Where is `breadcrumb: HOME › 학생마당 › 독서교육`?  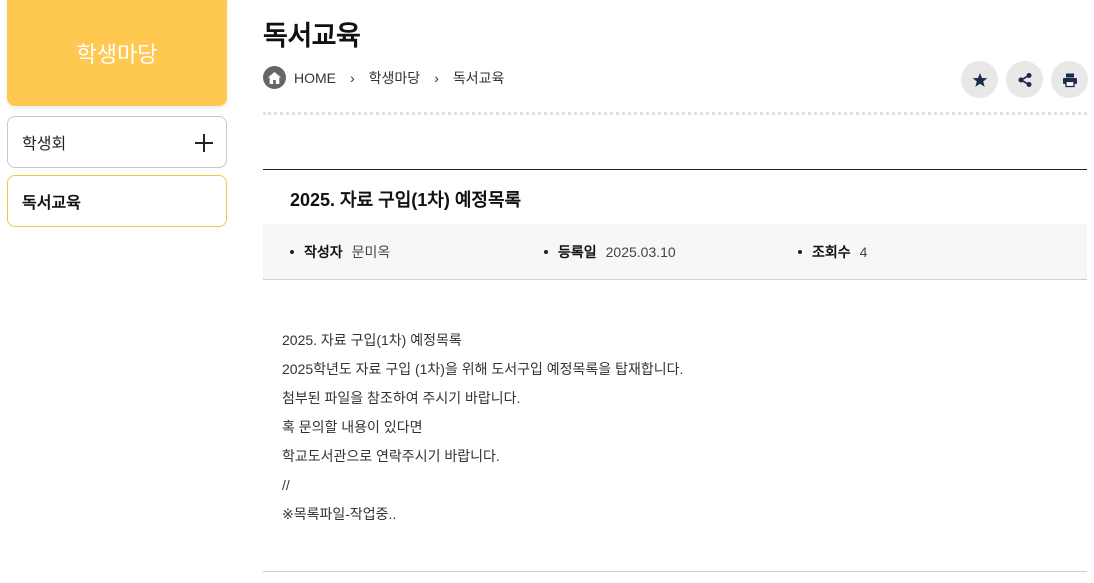 breadcrumb: HOME › 학생마당 › 독서교육 is located at coordinates (383, 77).